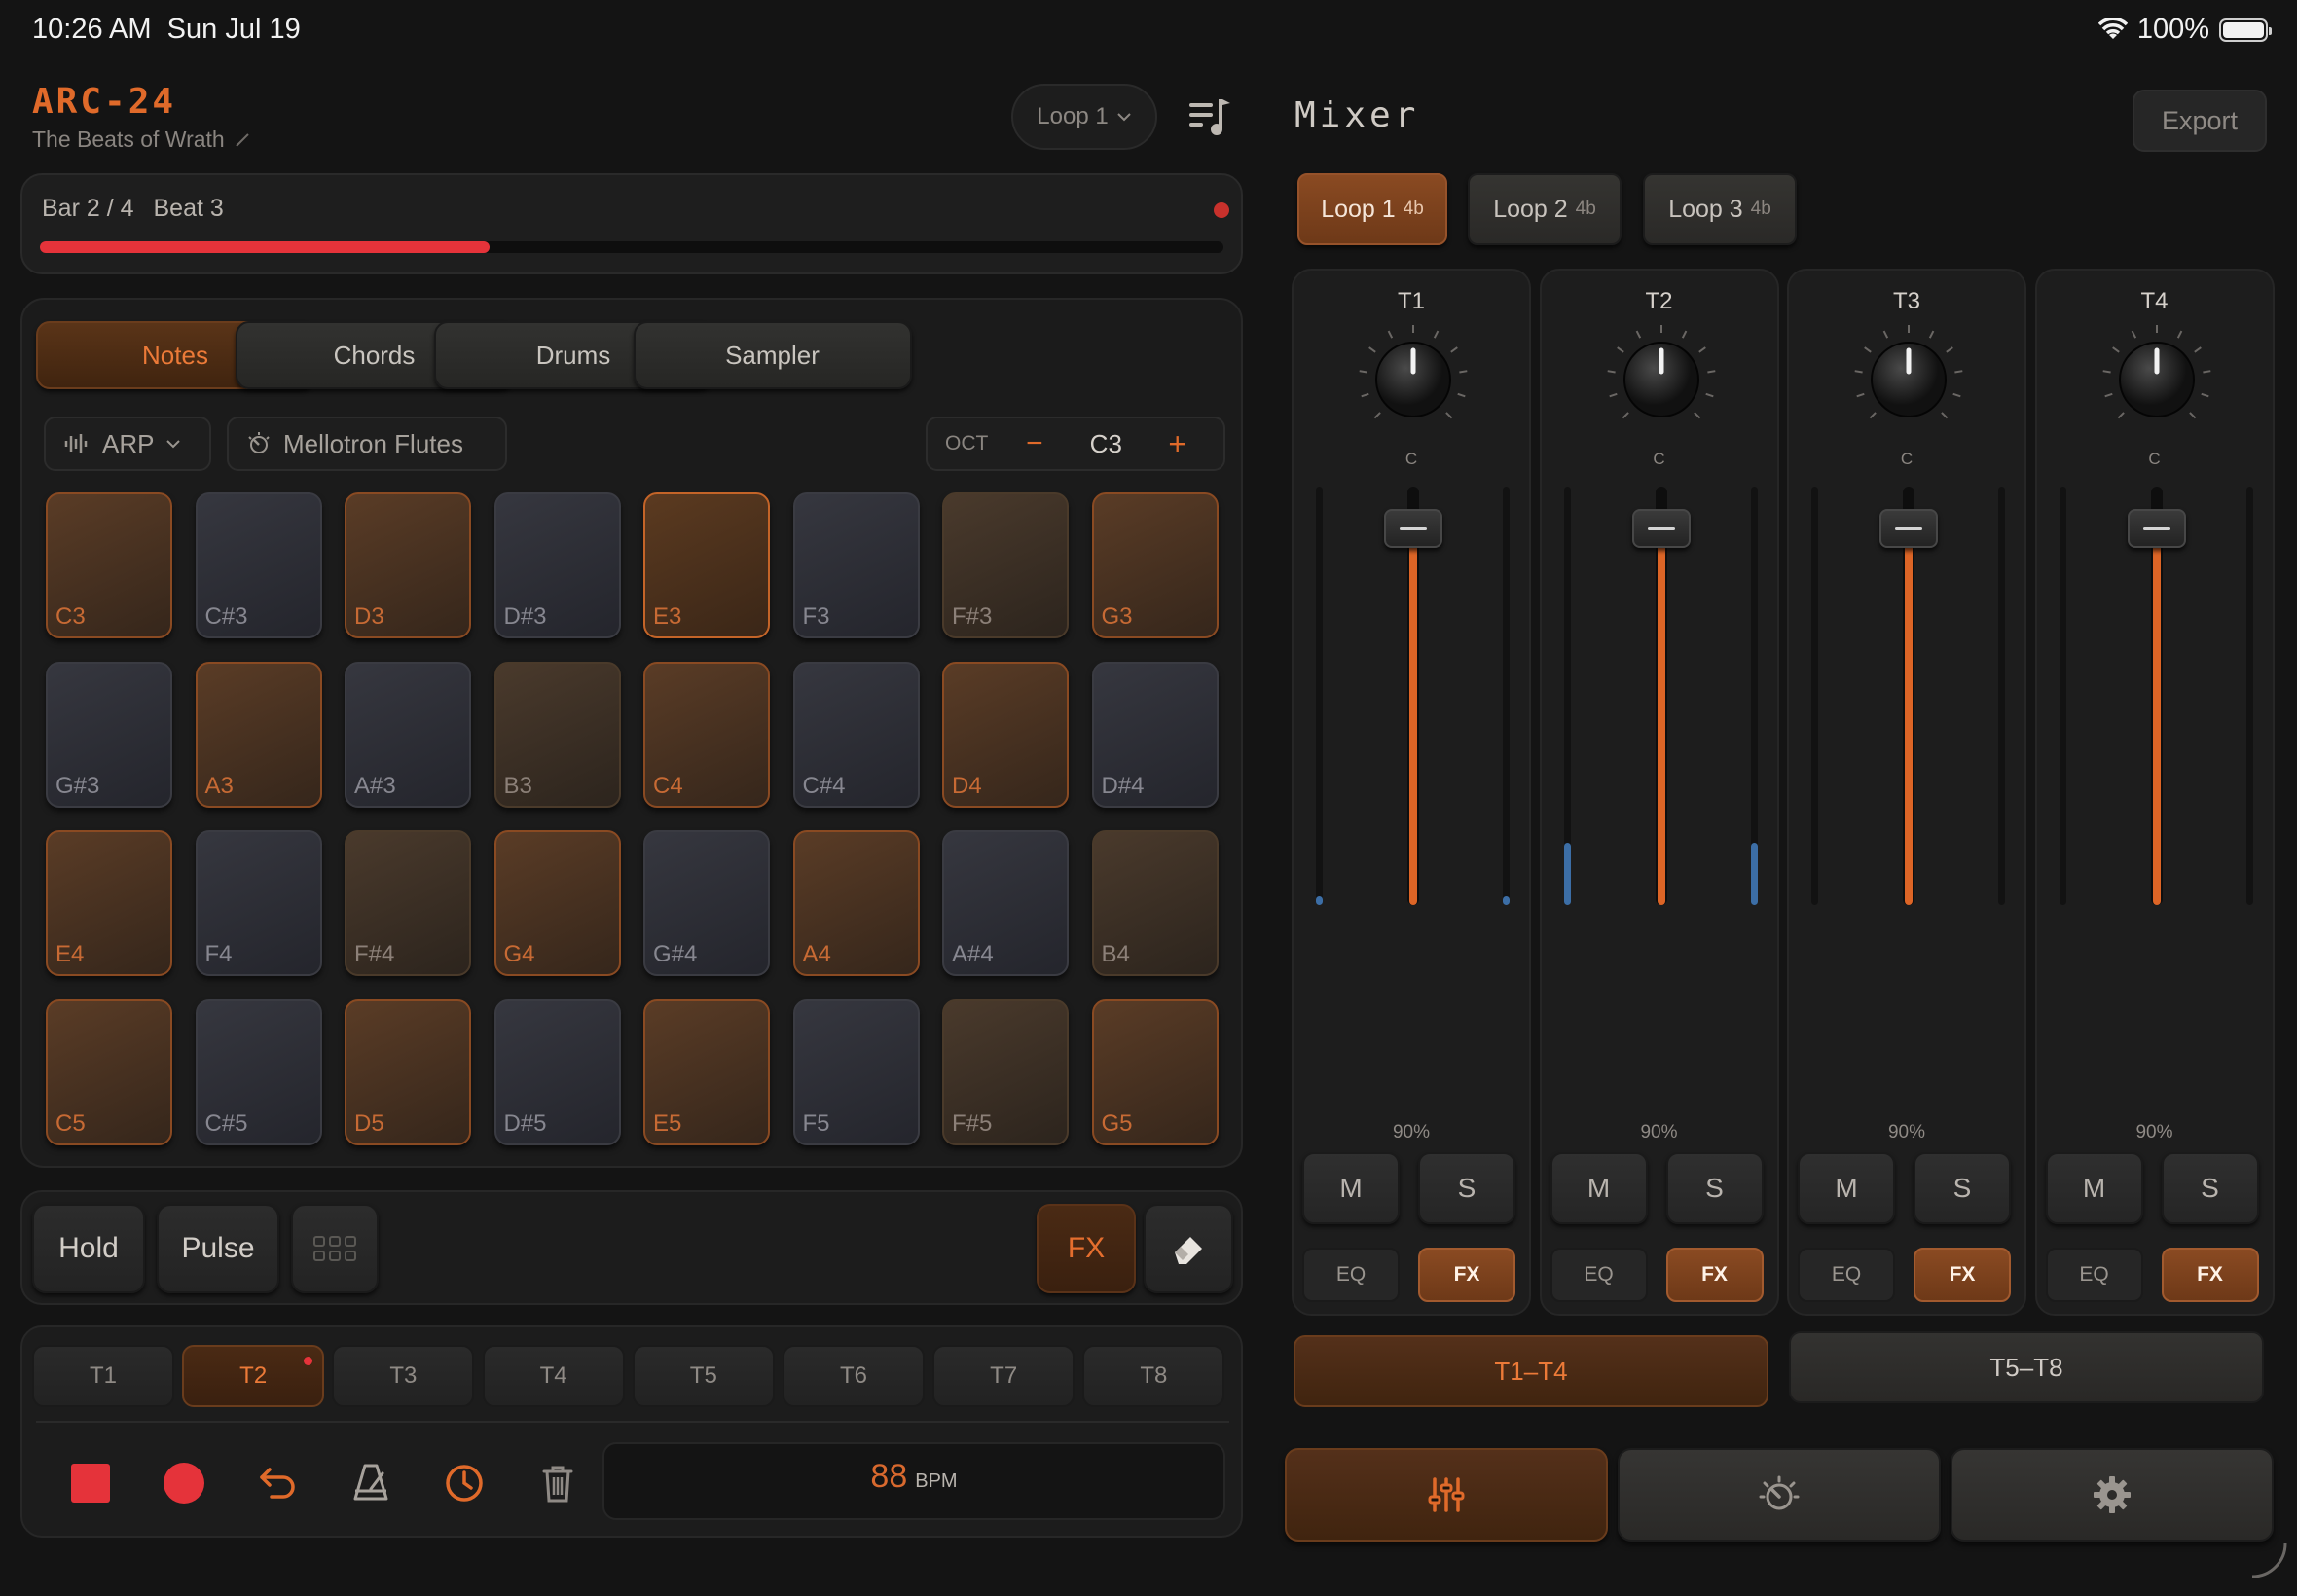  What do you see at coordinates (856, 565) in the screenshot?
I see `note-pad: F3` at bounding box center [856, 565].